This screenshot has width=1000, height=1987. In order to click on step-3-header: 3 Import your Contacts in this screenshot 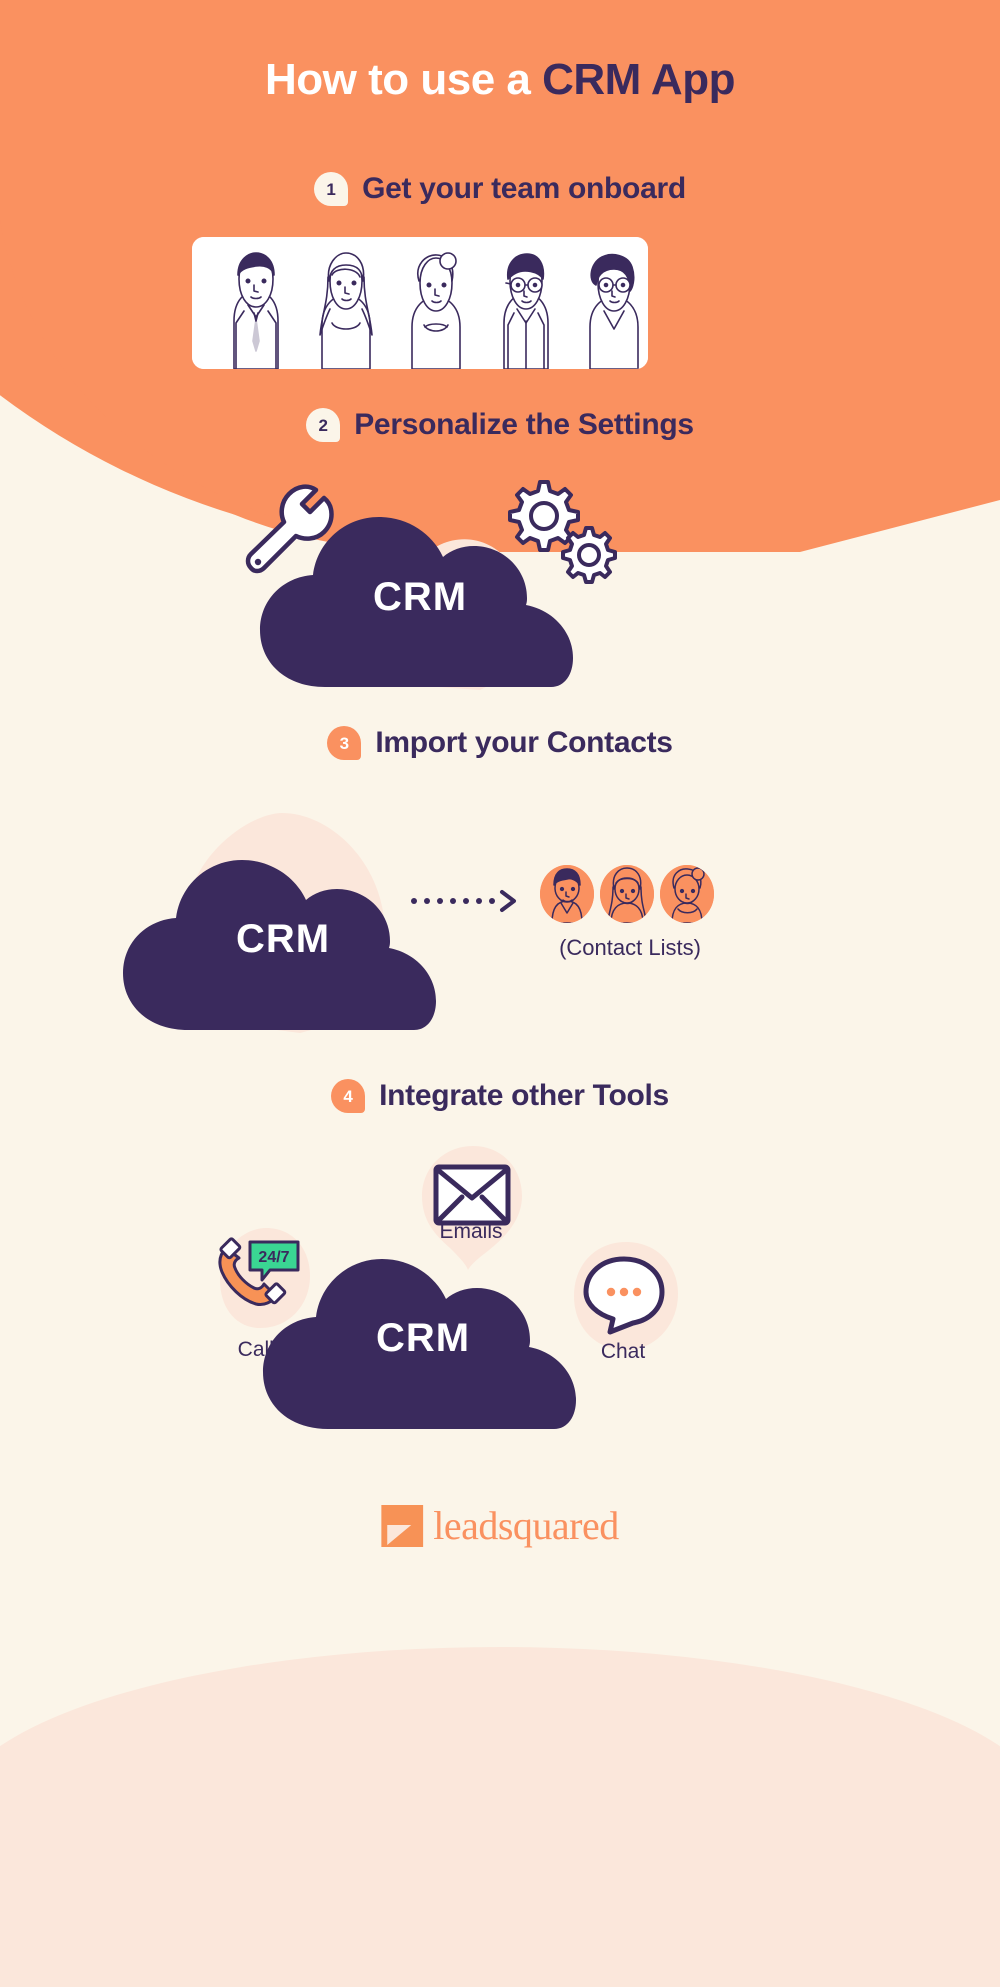, I will do `click(500, 743)`.